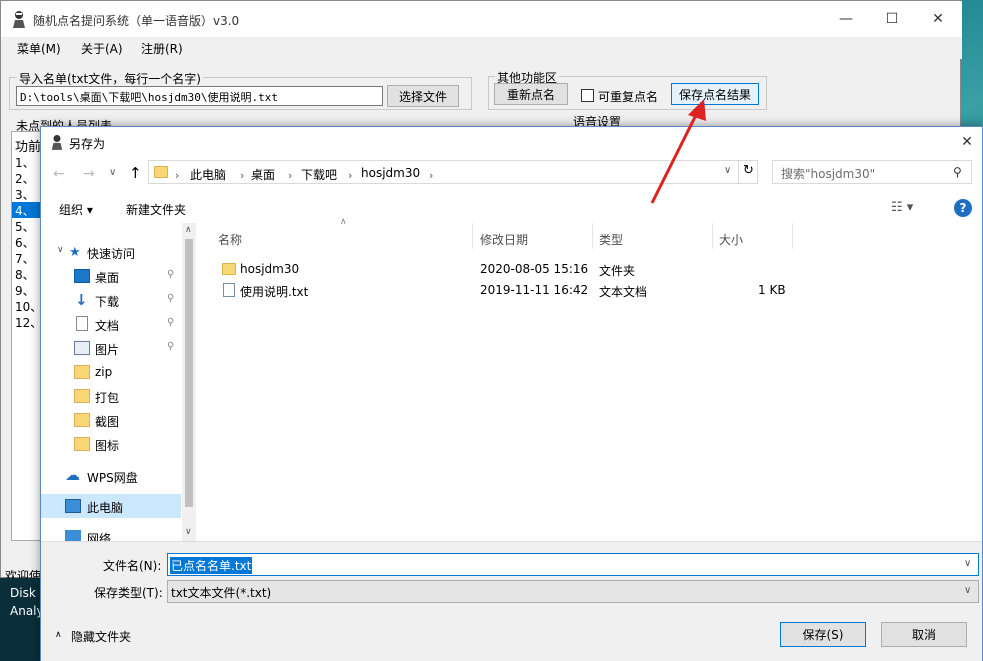 The height and width of the screenshot is (661, 983). What do you see at coordinates (772, 290) in the screenshot?
I see `file-size: 1 KB` at bounding box center [772, 290].